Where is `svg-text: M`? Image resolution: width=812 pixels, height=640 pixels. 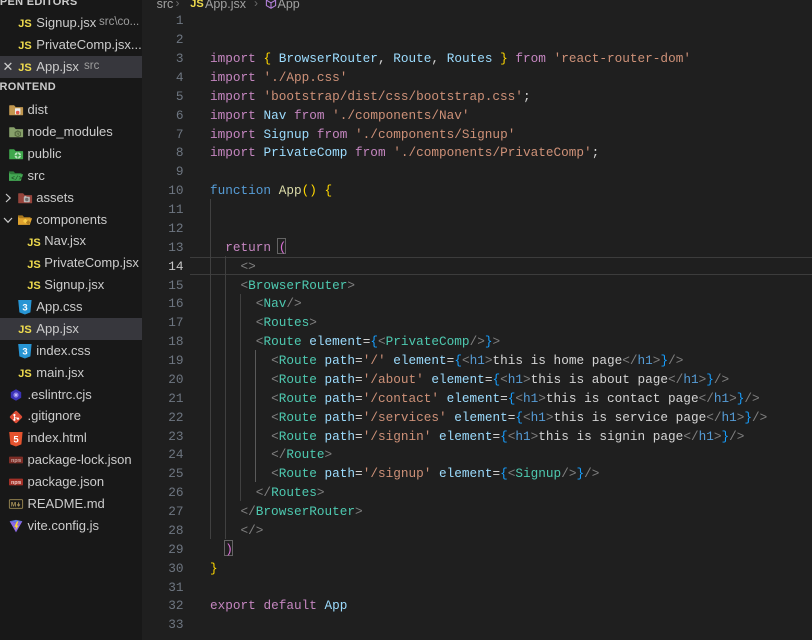 svg-text: M is located at coordinates (12, 505).